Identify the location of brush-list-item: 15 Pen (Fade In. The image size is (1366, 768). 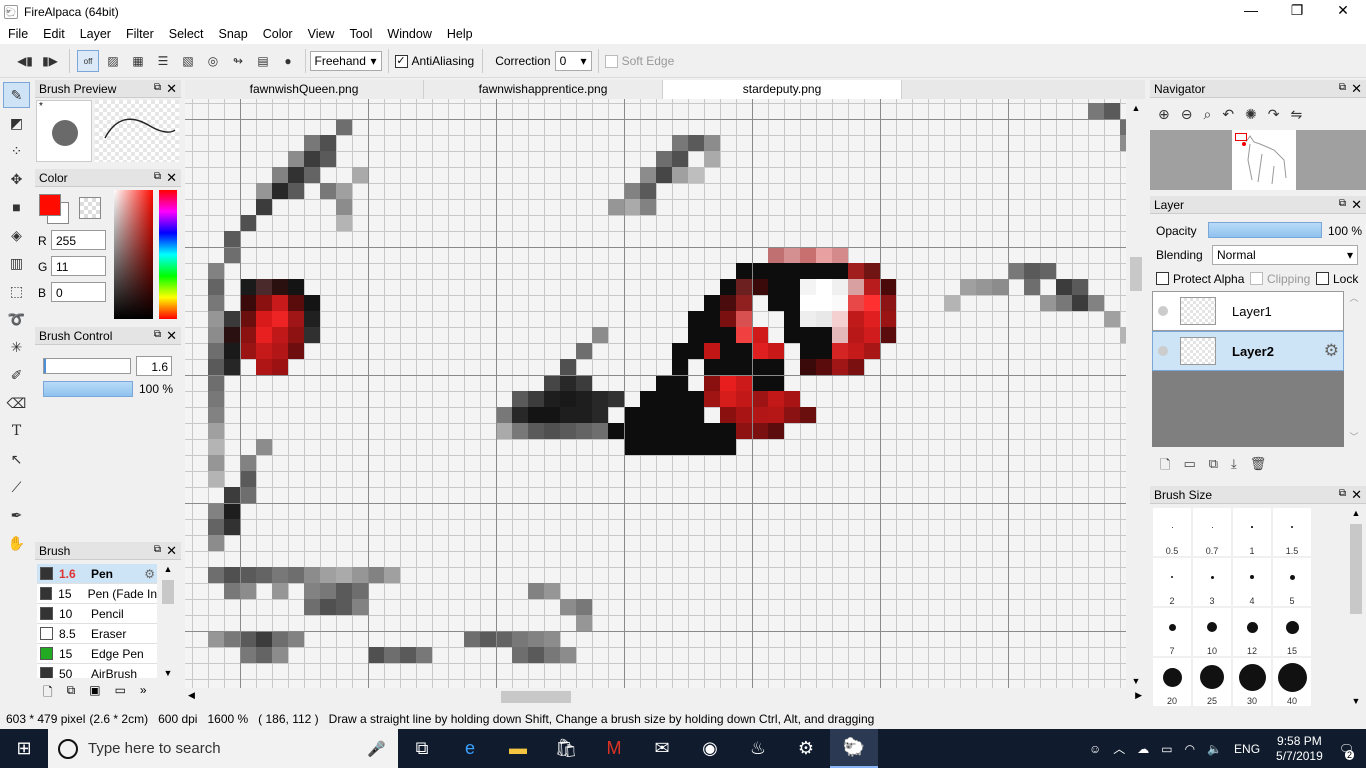
(97, 594).